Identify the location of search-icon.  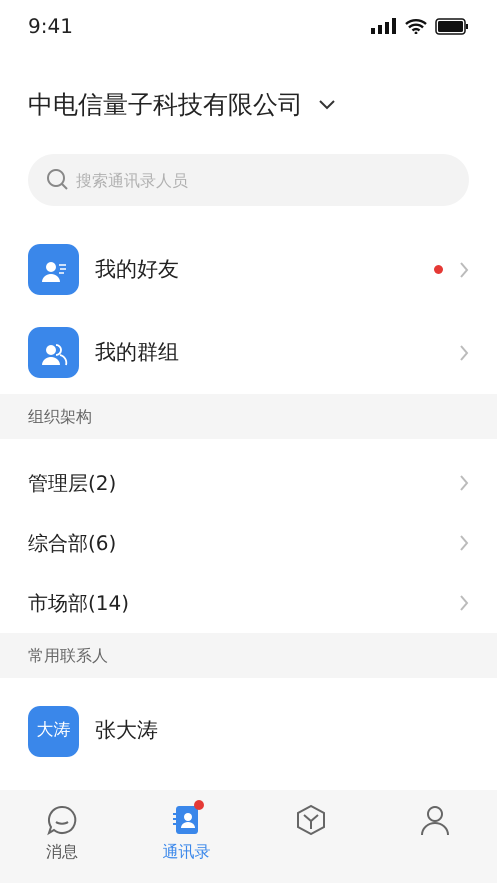
(58, 180).